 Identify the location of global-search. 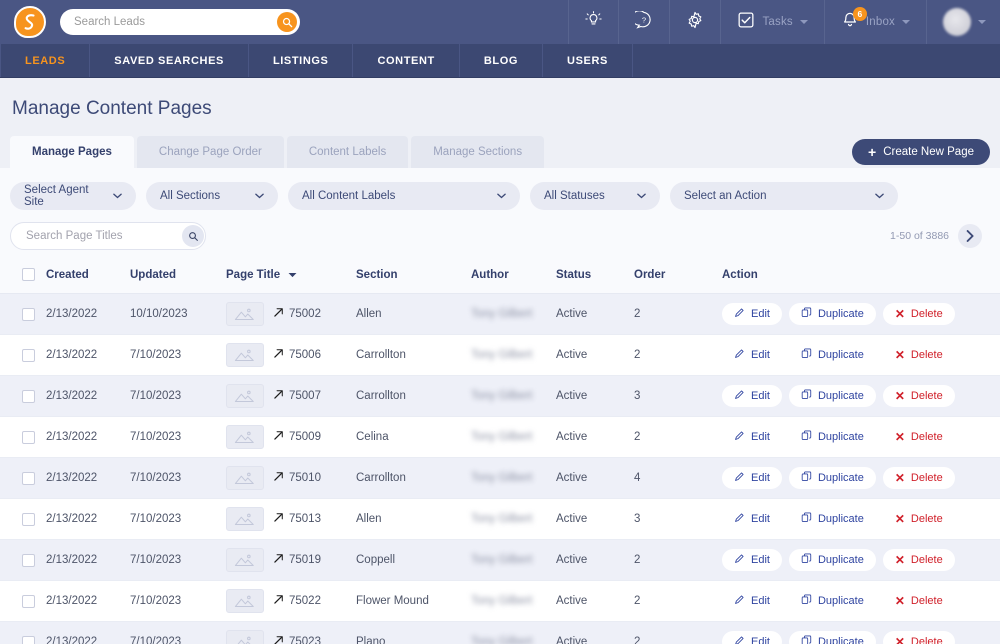
(180, 22).